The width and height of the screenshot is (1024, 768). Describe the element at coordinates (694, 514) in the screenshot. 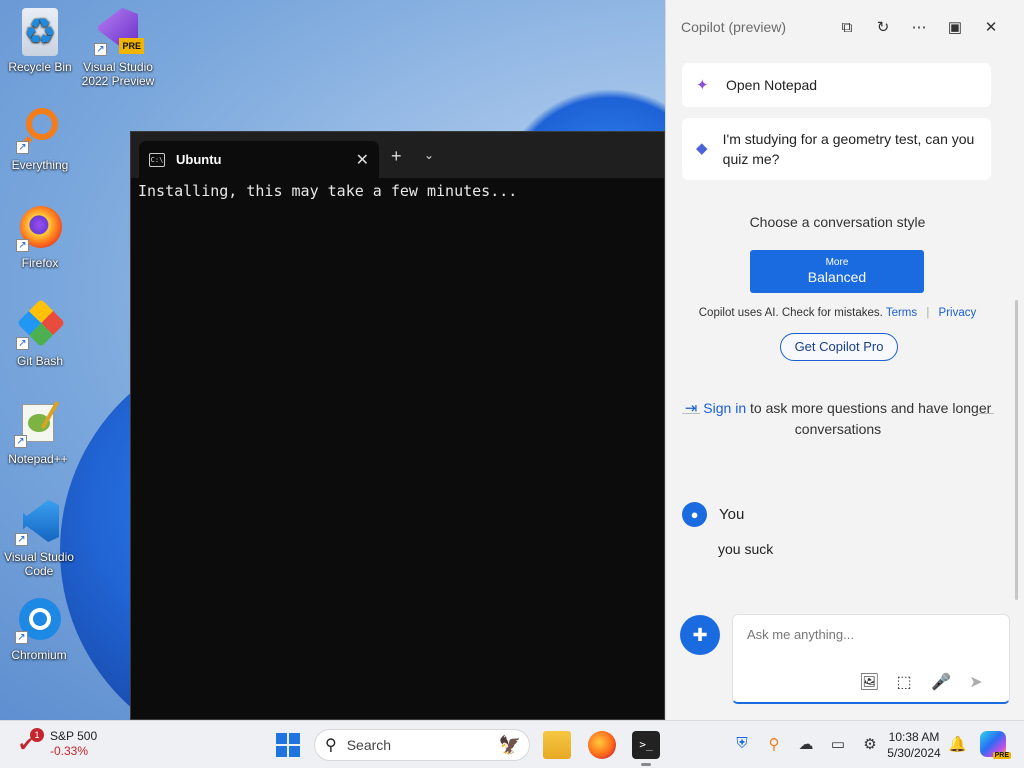

I see `avatar: ●` at that location.